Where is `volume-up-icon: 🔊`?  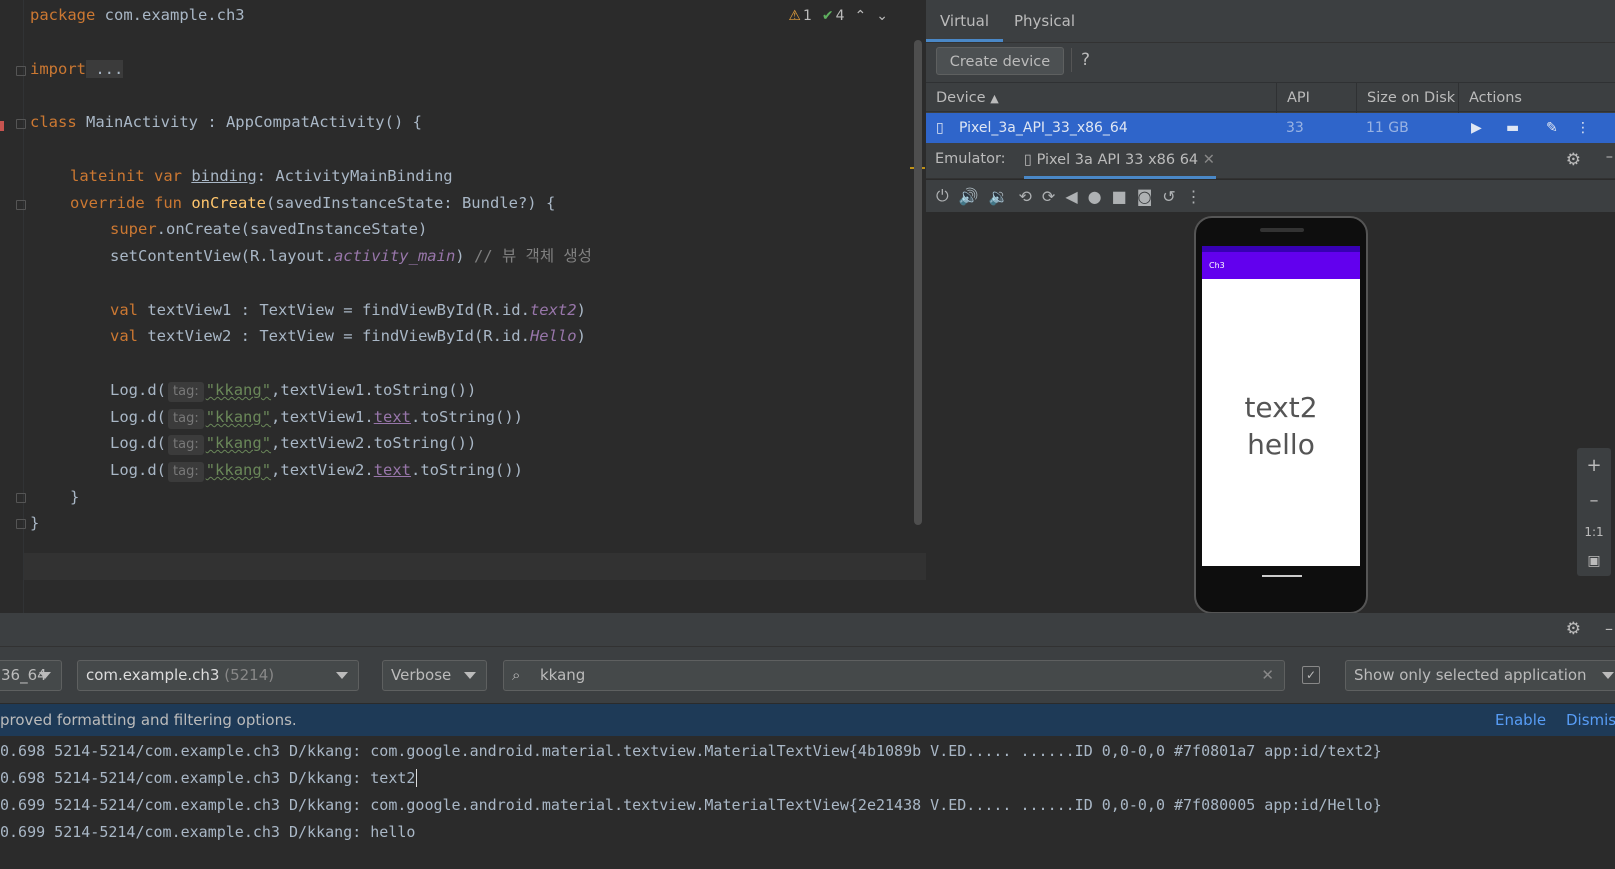
volume-up-icon: 🔊 is located at coordinates (969, 196).